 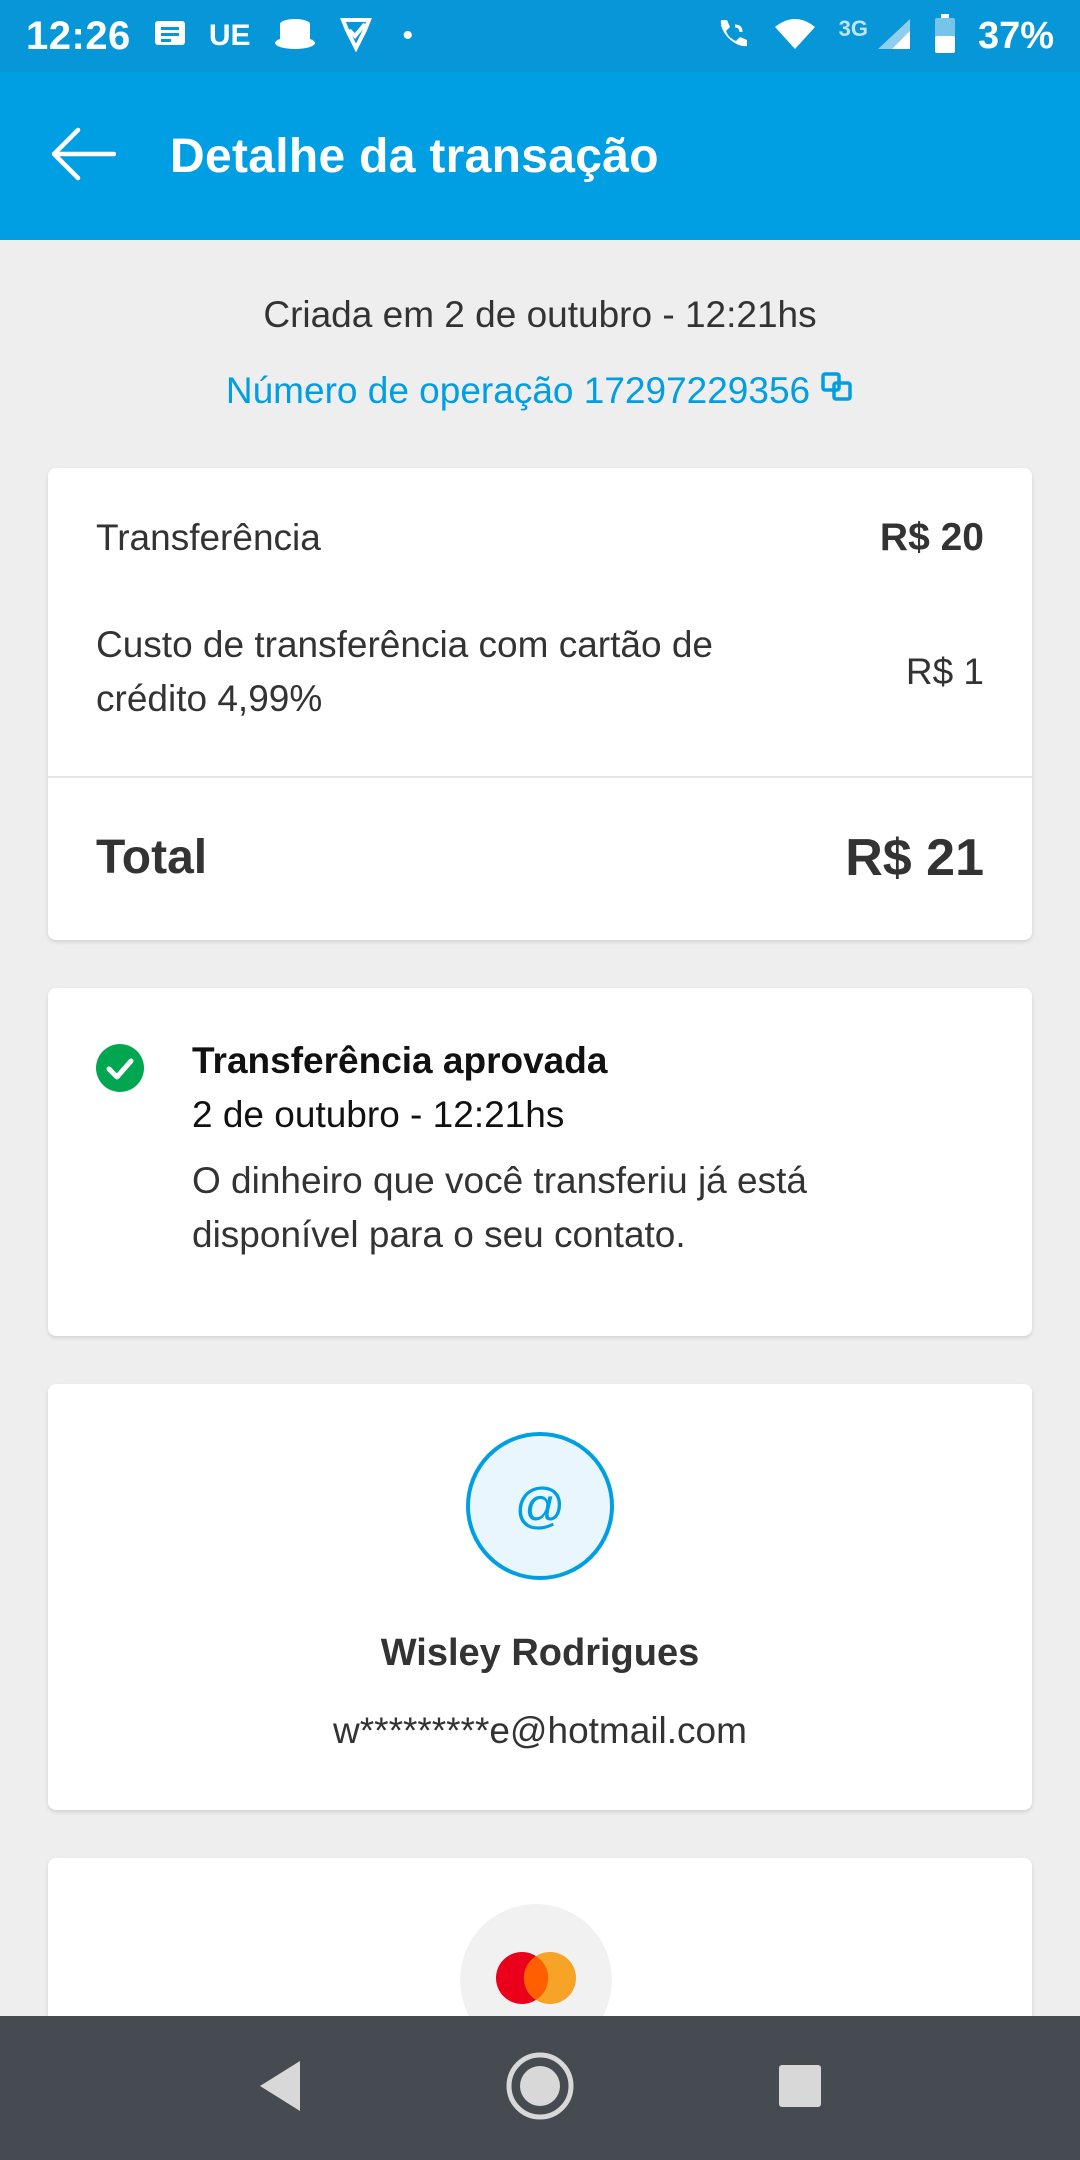 I want to click on battery-icon, so click(x=945, y=36).